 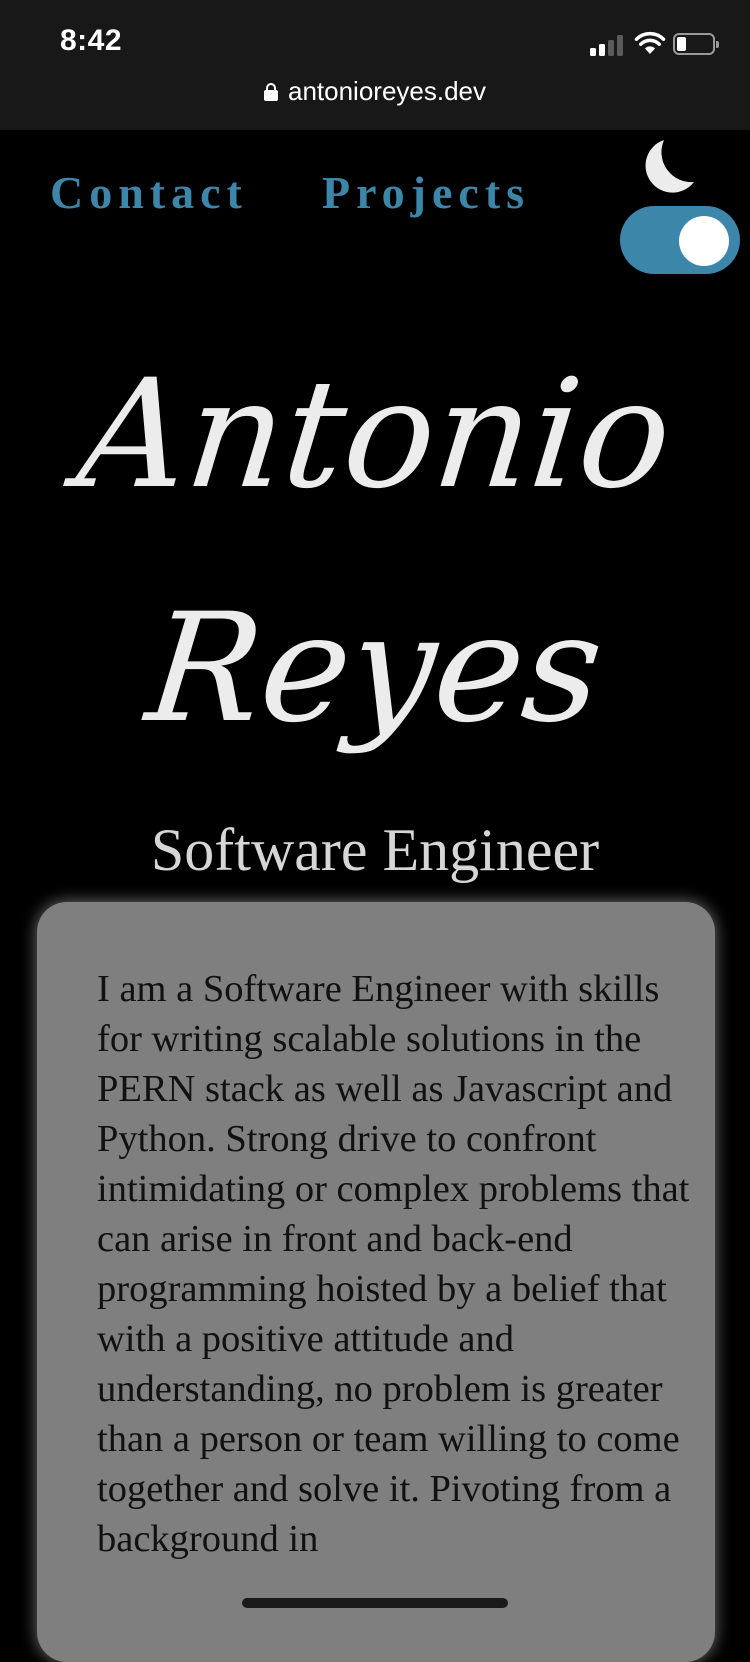 I want to click on address-bar: antonioreyes.dev, so click(x=375, y=91).